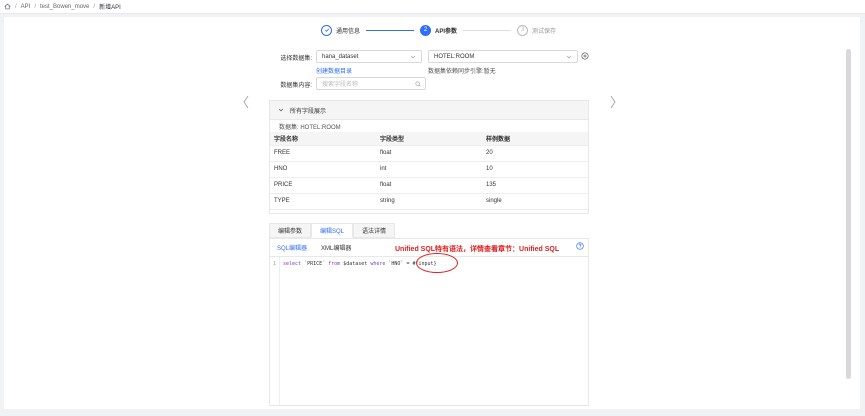 This screenshot has width=865, height=416. Describe the element at coordinates (296, 59) in the screenshot. I see `dataset-label: 选择数据集:` at that location.